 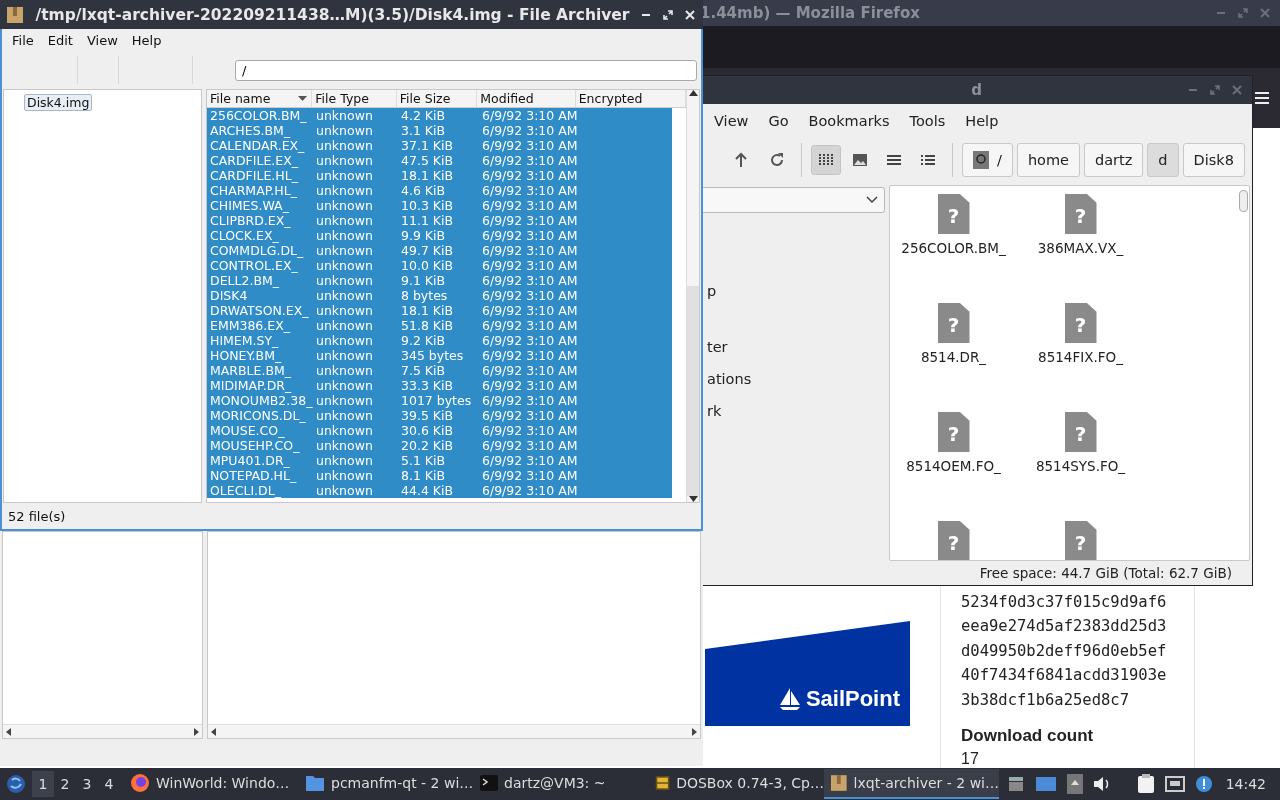 What do you see at coordinates (439, 265) in the screenshot?
I see `table-row: CONTROL.EX_ unknown 10.0 KiB 6/9/92 3:10 AM` at bounding box center [439, 265].